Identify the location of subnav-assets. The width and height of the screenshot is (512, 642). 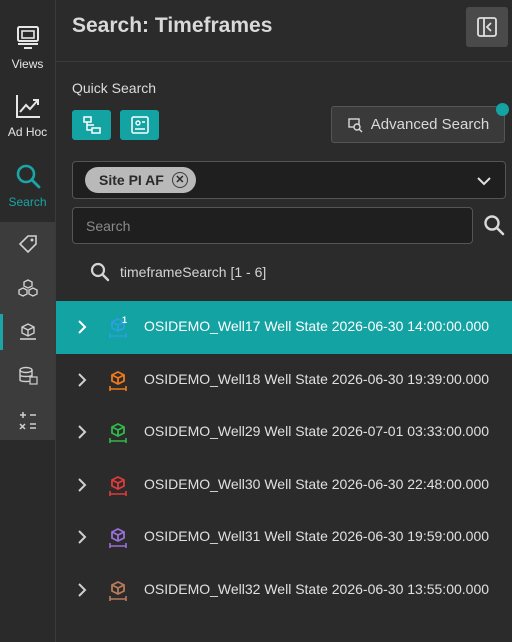
(27, 288).